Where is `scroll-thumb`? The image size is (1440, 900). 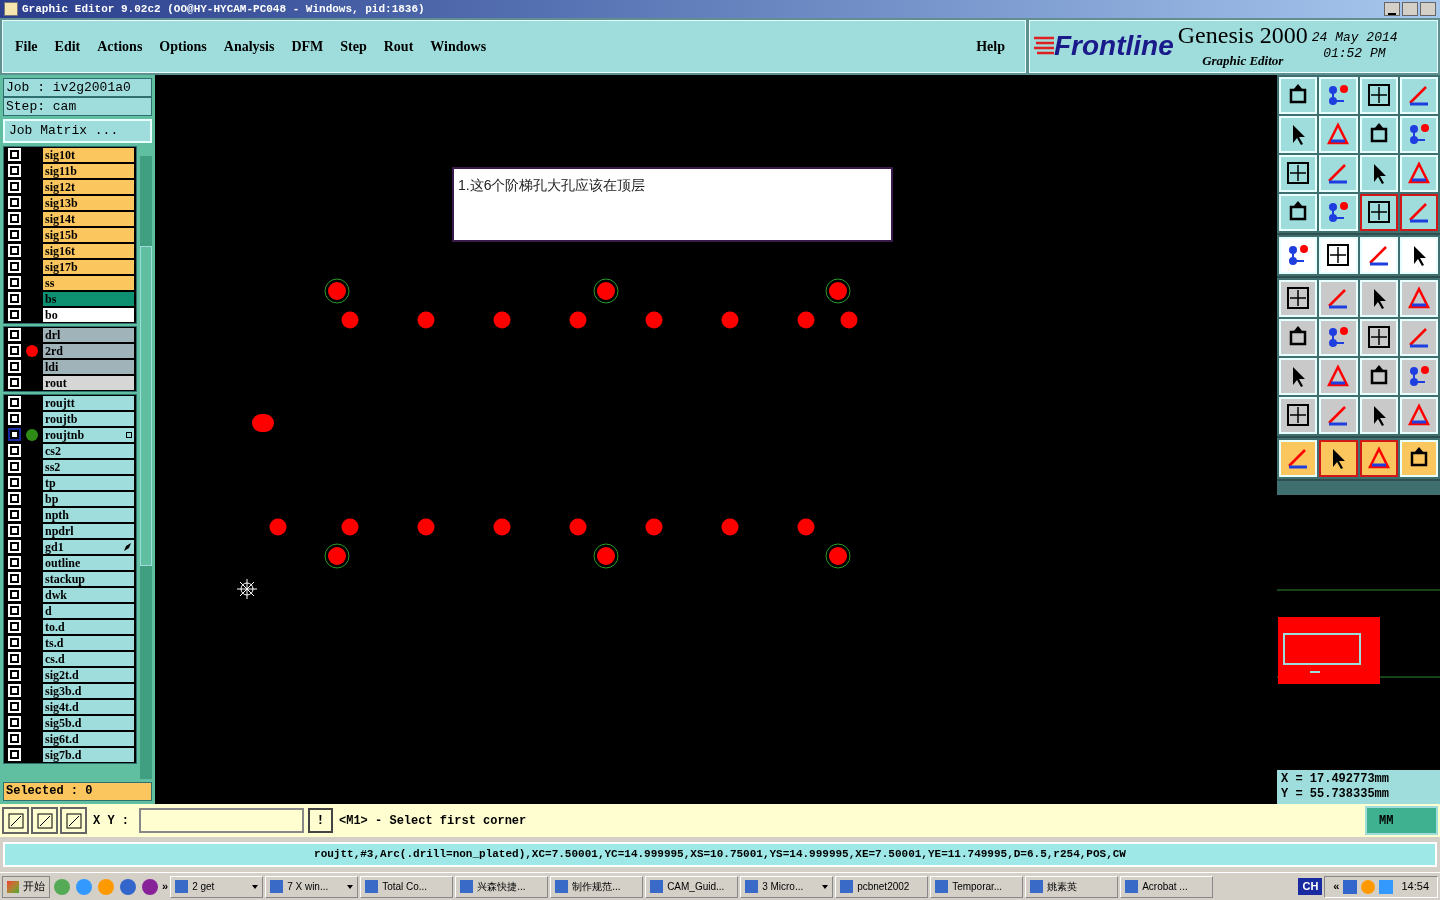 scroll-thumb is located at coordinates (146, 405).